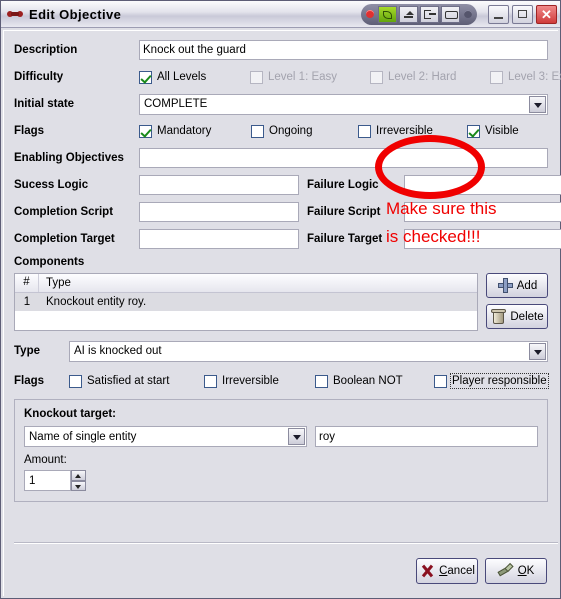 The height and width of the screenshot is (599, 561). Describe the element at coordinates (281, 480) in the screenshot. I see `amount-stepper` at that location.